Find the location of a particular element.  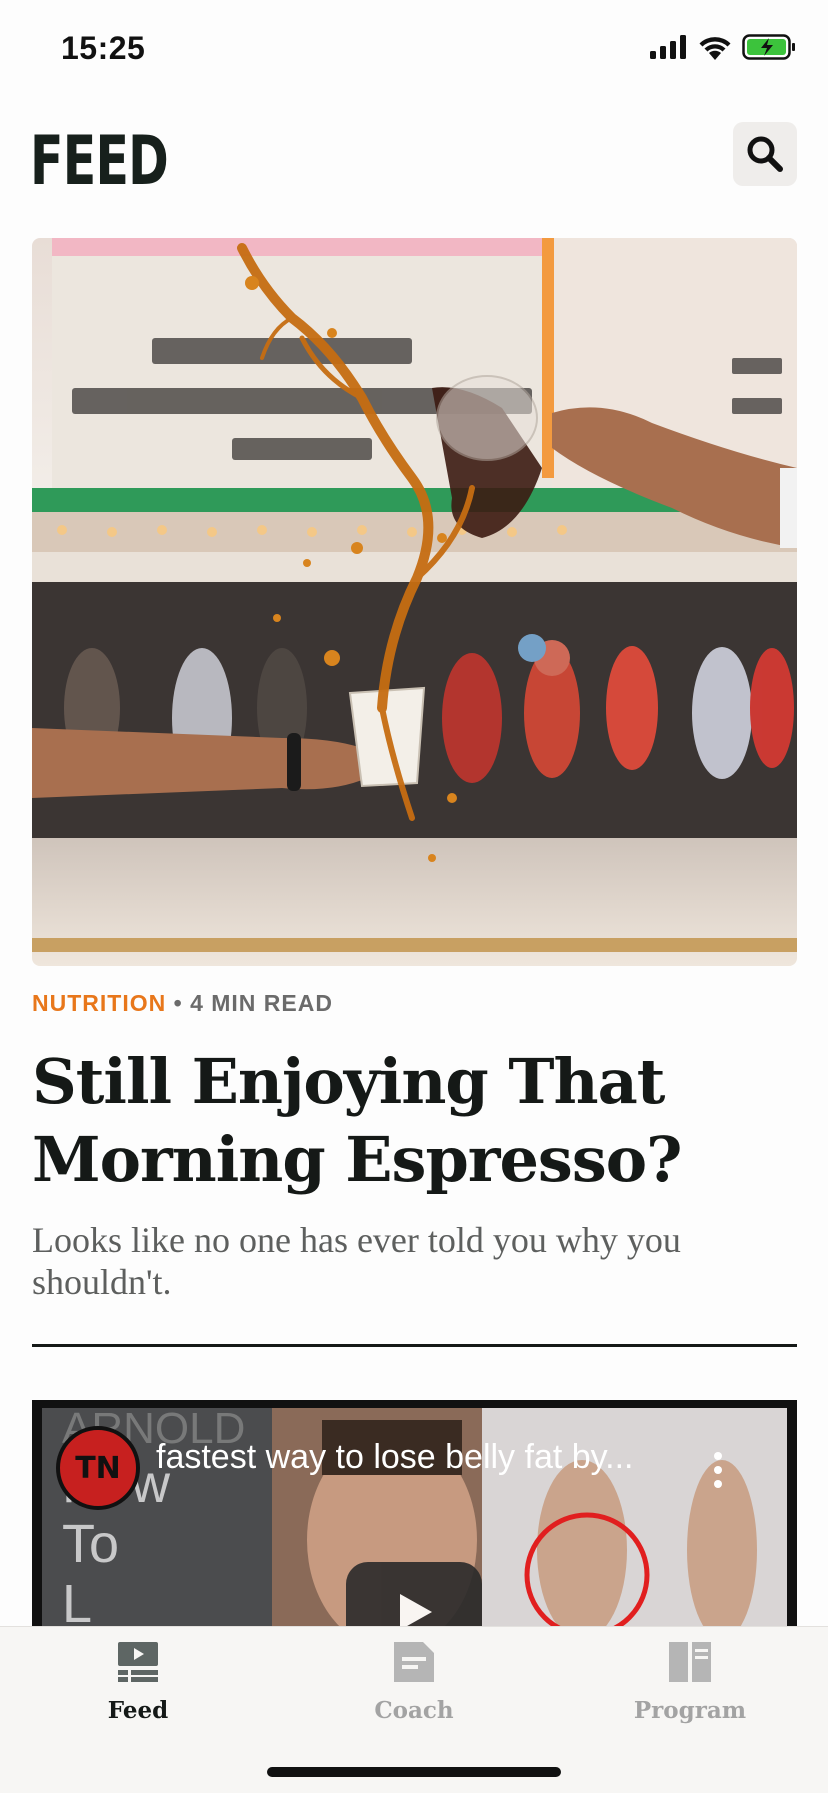

search-button is located at coordinates (765, 154).